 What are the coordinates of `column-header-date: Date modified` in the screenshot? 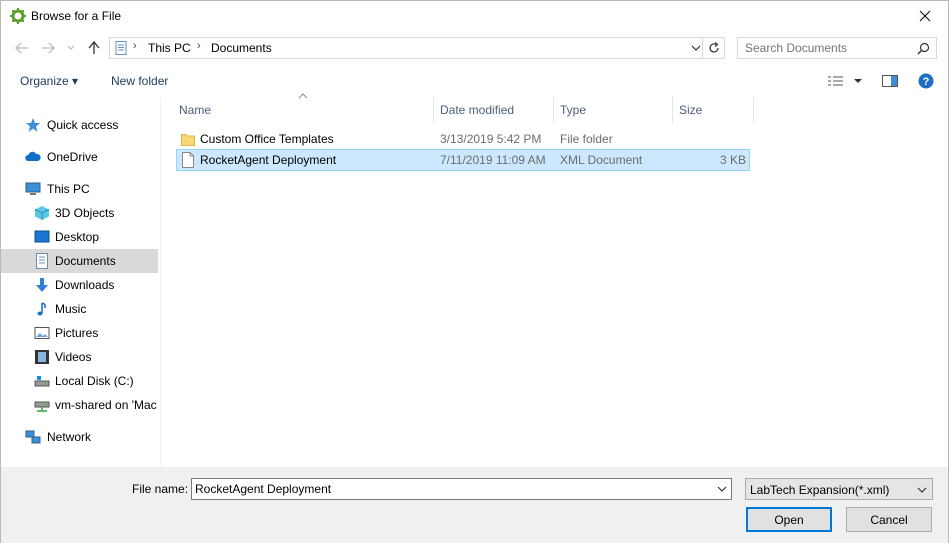 It's located at (493, 110).